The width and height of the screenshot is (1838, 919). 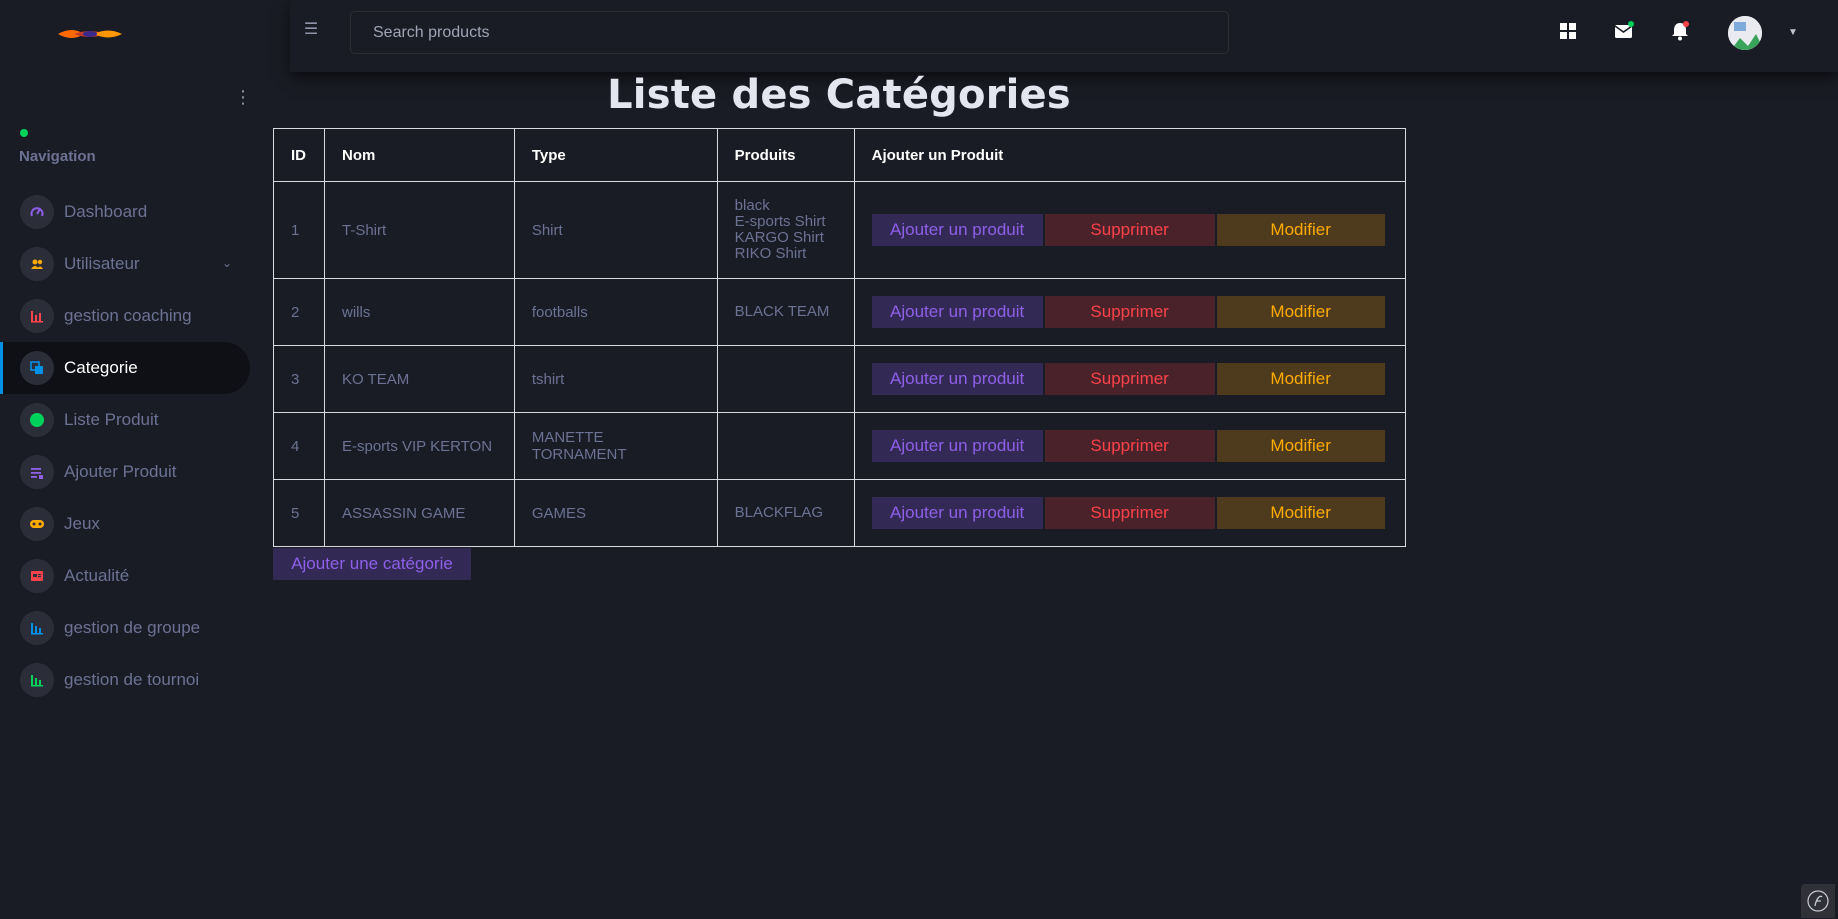 I want to click on speedometer-icon, so click(x=37, y=212).